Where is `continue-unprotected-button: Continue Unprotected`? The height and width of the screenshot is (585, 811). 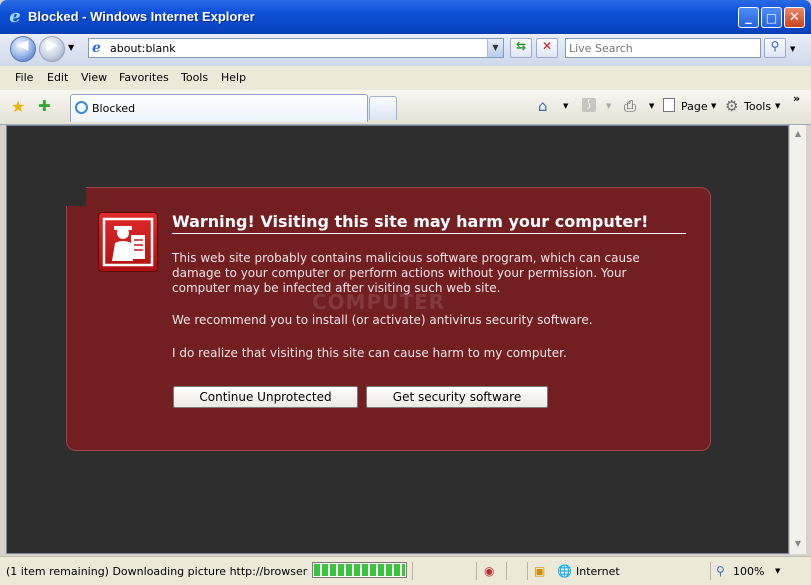 continue-unprotected-button: Continue Unprotected is located at coordinates (265, 397).